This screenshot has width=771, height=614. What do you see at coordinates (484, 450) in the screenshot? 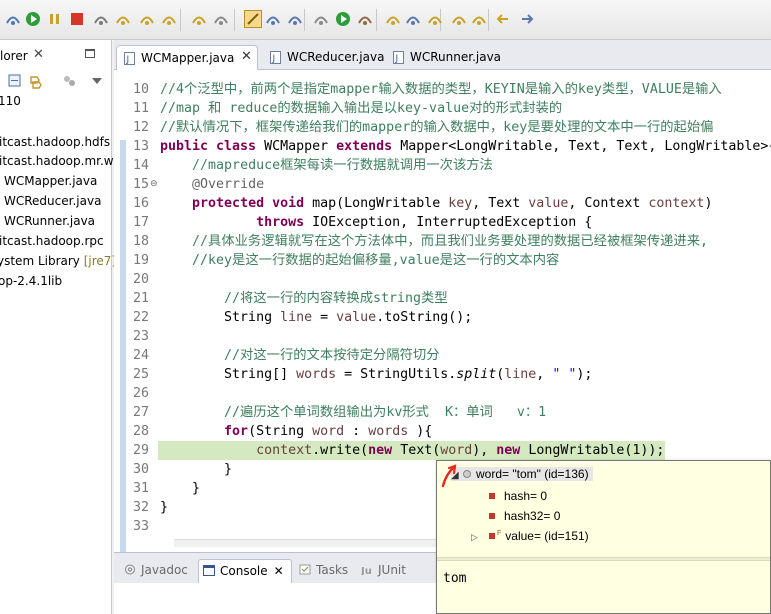
I see `code-token: ),` at bounding box center [484, 450].